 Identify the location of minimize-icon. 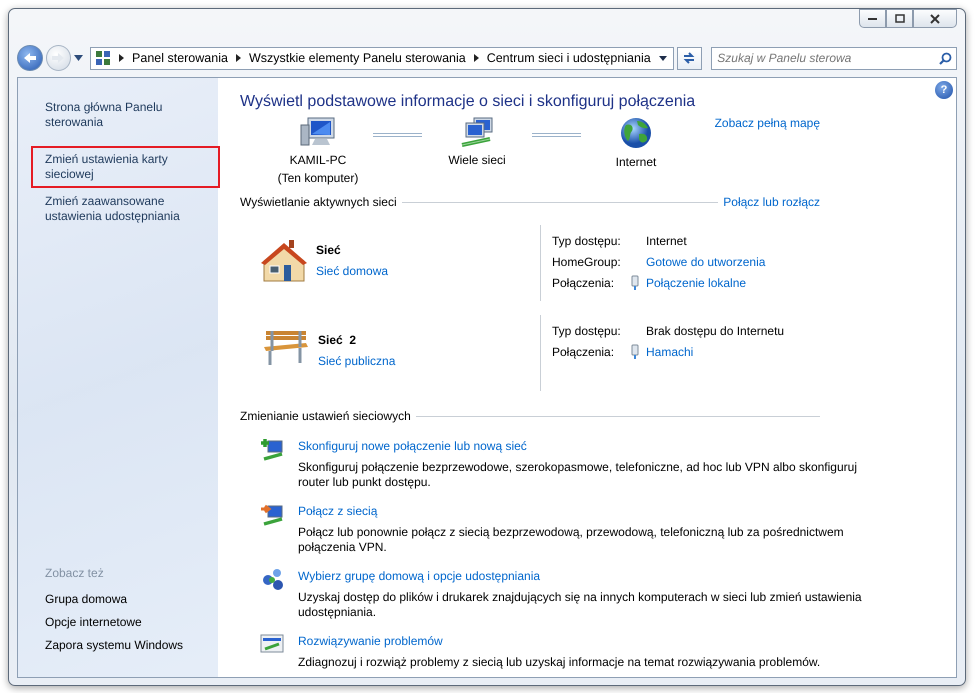
(873, 18).